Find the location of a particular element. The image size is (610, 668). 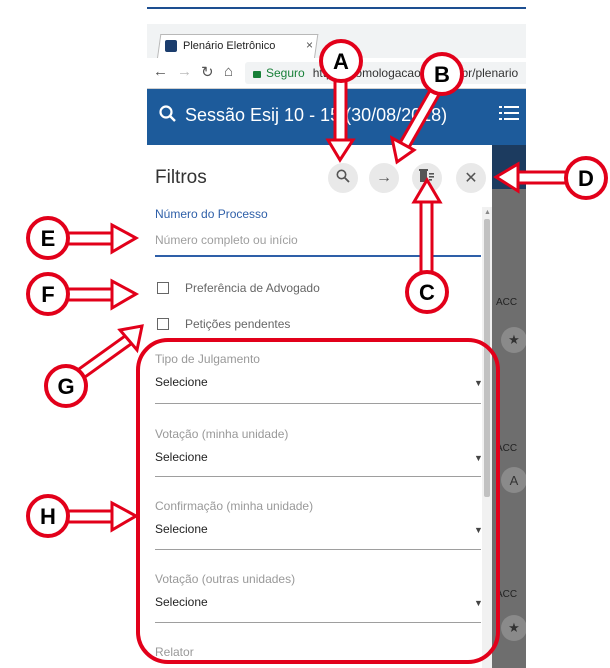

callout-d-label: D is located at coordinates (586, 178).